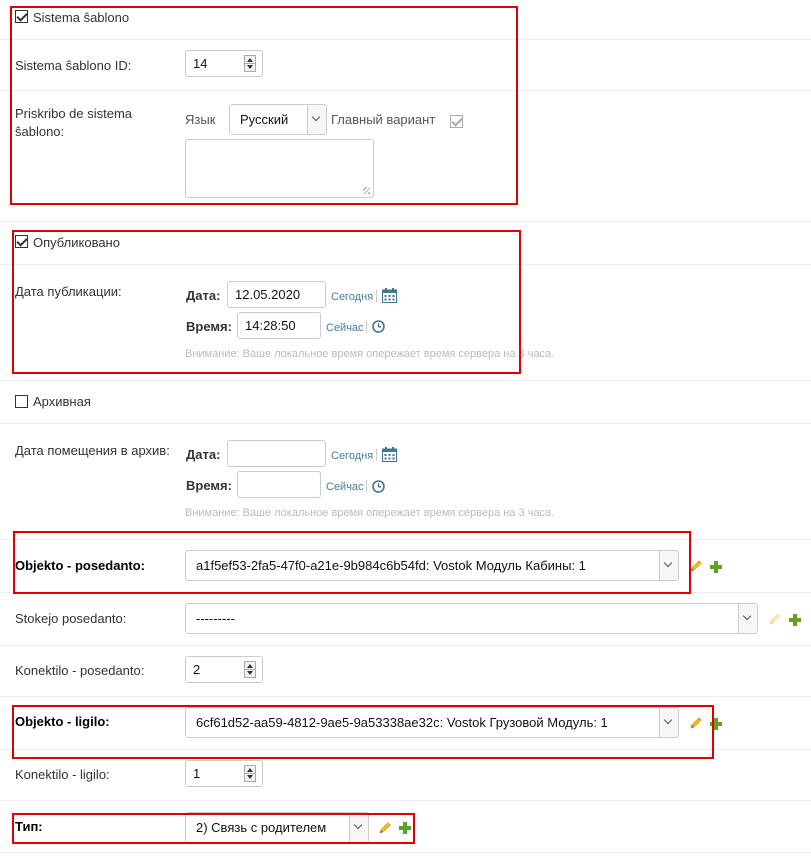 The image size is (811, 861). What do you see at coordinates (345, 487) in the screenshot?
I see `now-link: Сейчас` at bounding box center [345, 487].